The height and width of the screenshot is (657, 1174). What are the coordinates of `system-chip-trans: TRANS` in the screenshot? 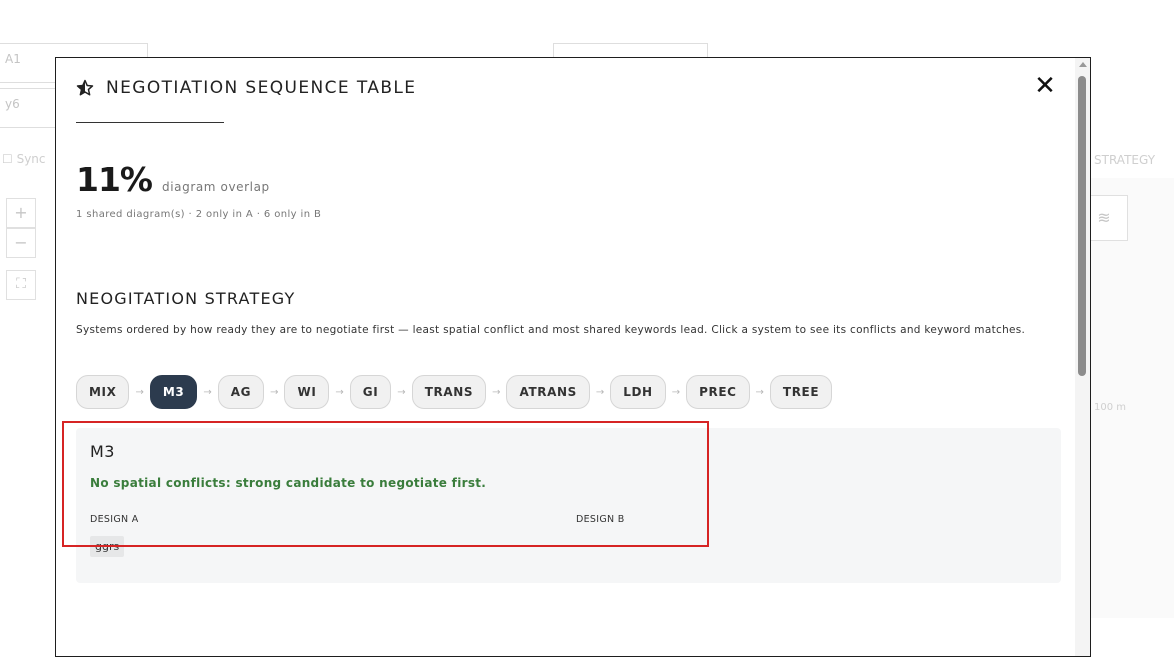 It's located at (449, 392).